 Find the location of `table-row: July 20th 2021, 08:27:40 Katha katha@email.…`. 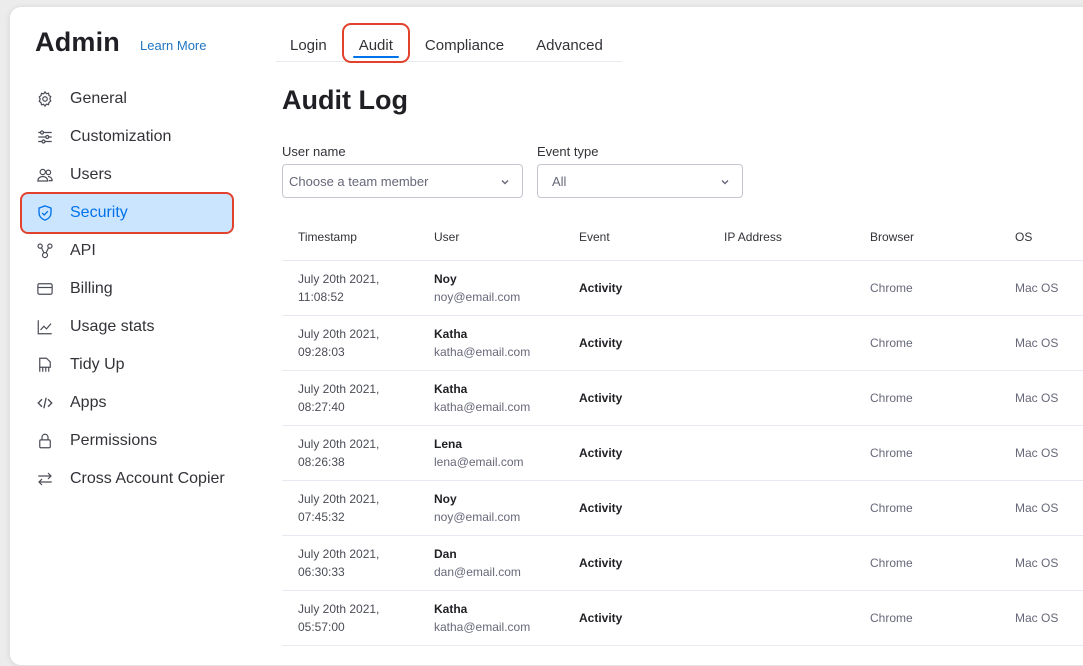

table-row: July 20th 2021, 08:27:40 Katha katha@email.… is located at coordinates (682, 398).